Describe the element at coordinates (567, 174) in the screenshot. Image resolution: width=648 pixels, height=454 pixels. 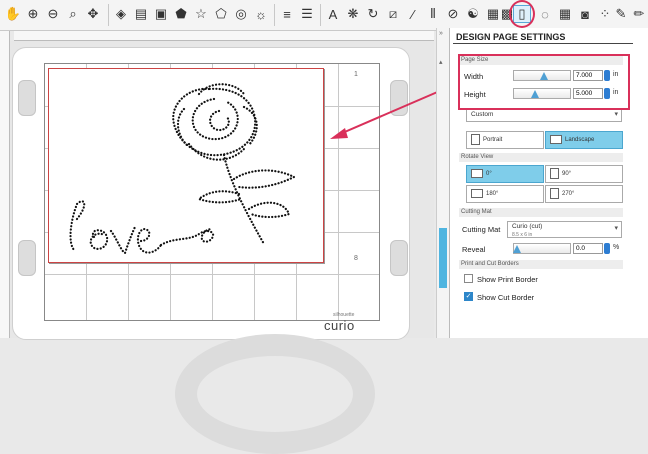
I see `rotate-90-label: 90°` at that location.